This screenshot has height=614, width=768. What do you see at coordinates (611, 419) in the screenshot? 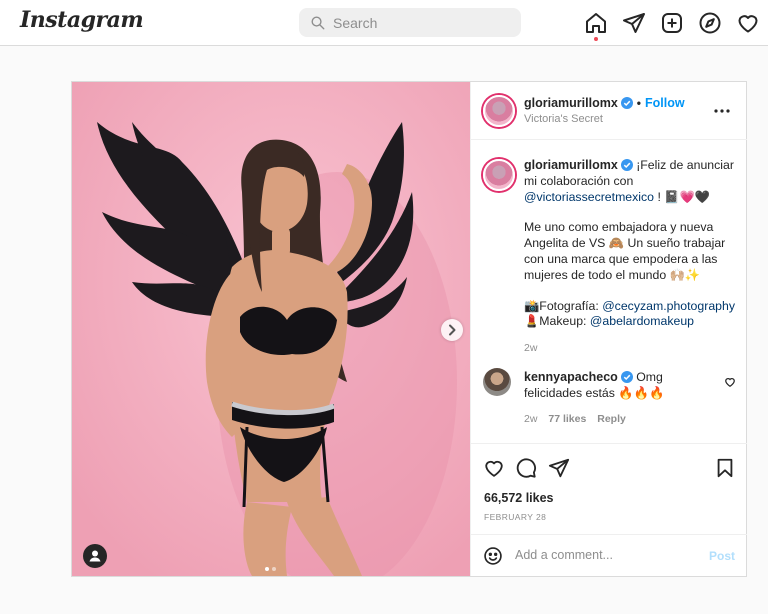
I see `reply-button: Reply` at bounding box center [611, 419].